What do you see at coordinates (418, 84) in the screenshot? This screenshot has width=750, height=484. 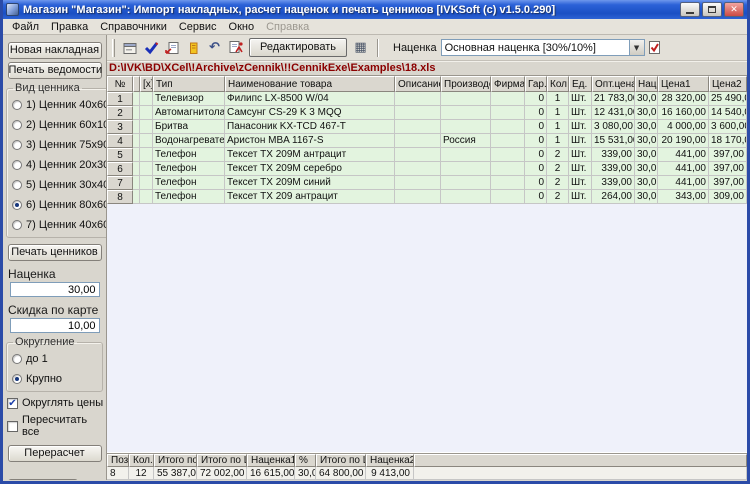 I see `col-header-description: Описание` at bounding box center [418, 84].